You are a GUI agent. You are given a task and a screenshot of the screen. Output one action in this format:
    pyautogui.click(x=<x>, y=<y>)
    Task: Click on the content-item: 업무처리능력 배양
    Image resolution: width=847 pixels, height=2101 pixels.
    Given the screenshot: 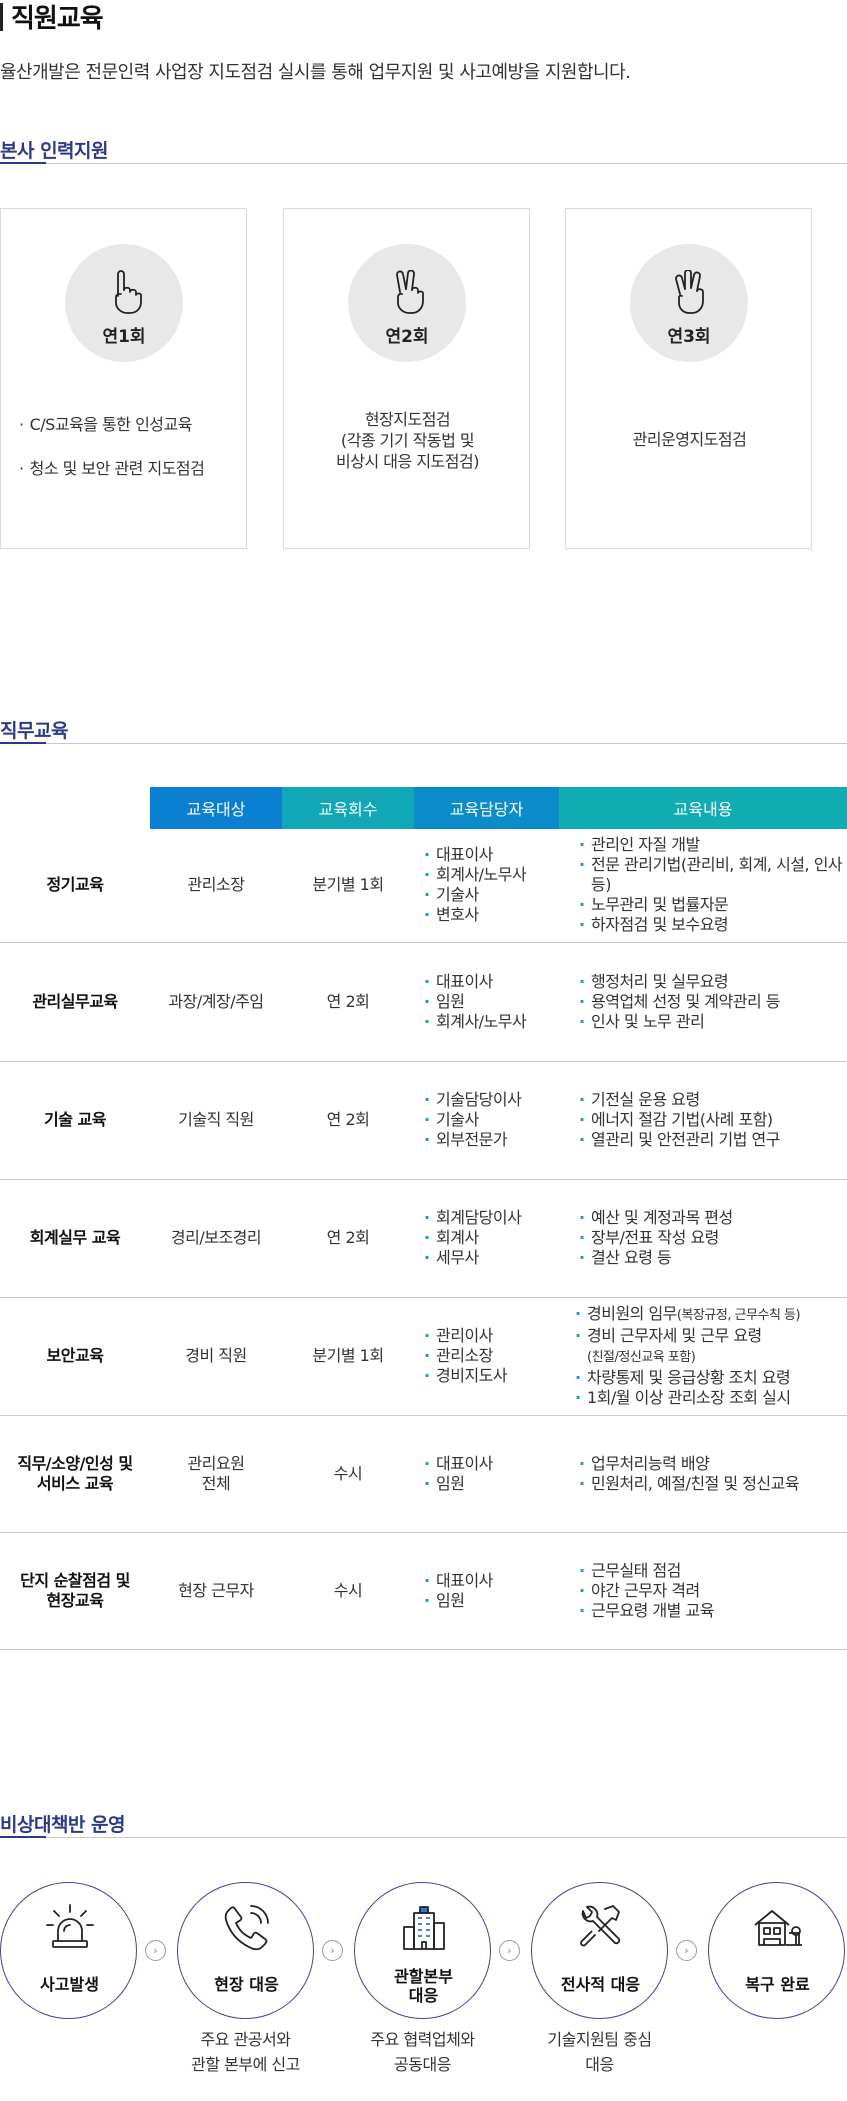 What is the action you would take?
    pyautogui.click(x=712, y=1464)
    